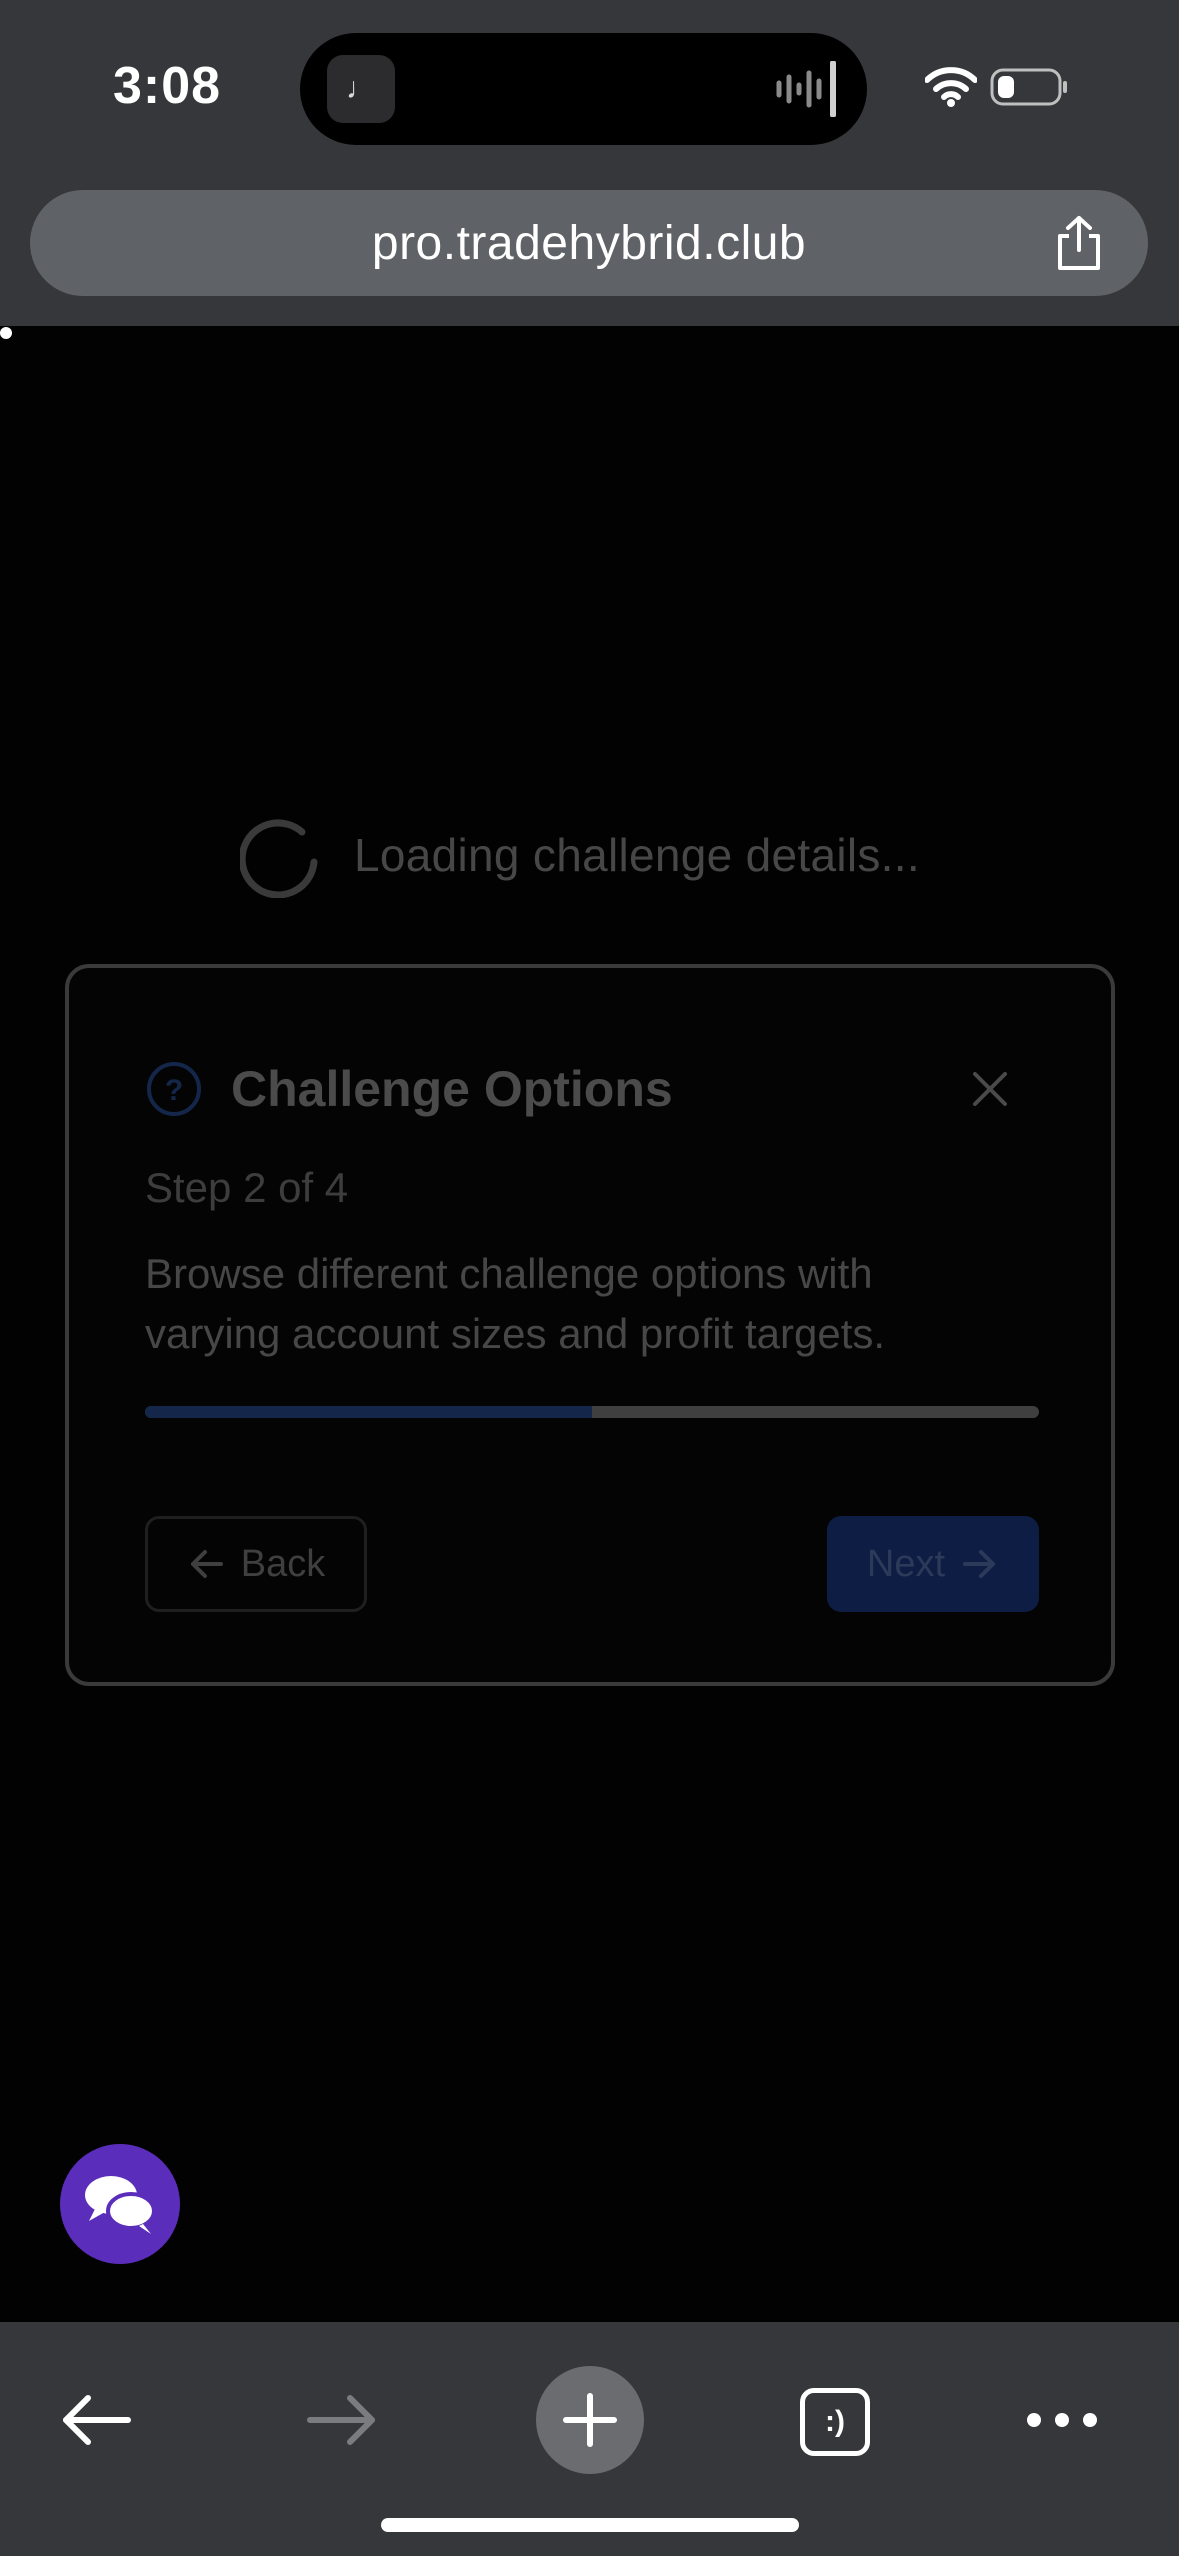  What do you see at coordinates (906, 1563) in the screenshot?
I see `next-button-label: Next` at bounding box center [906, 1563].